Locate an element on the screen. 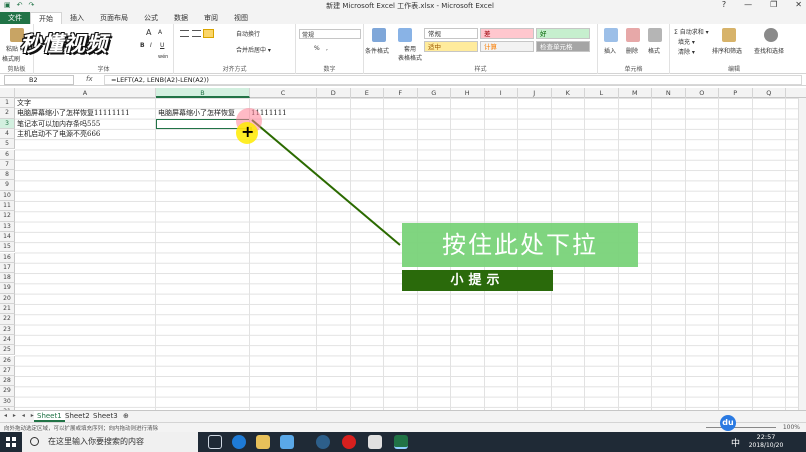 The height and width of the screenshot is (452, 806). restore-button: ❐ is located at coordinates (773, 4).